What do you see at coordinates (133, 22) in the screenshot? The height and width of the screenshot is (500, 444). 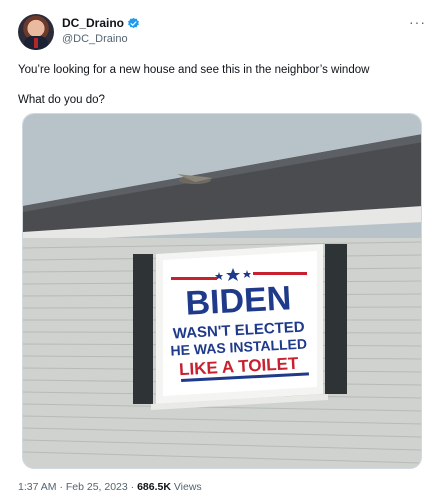 I see `verified-badge-icon` at bounding box center [133, 22].